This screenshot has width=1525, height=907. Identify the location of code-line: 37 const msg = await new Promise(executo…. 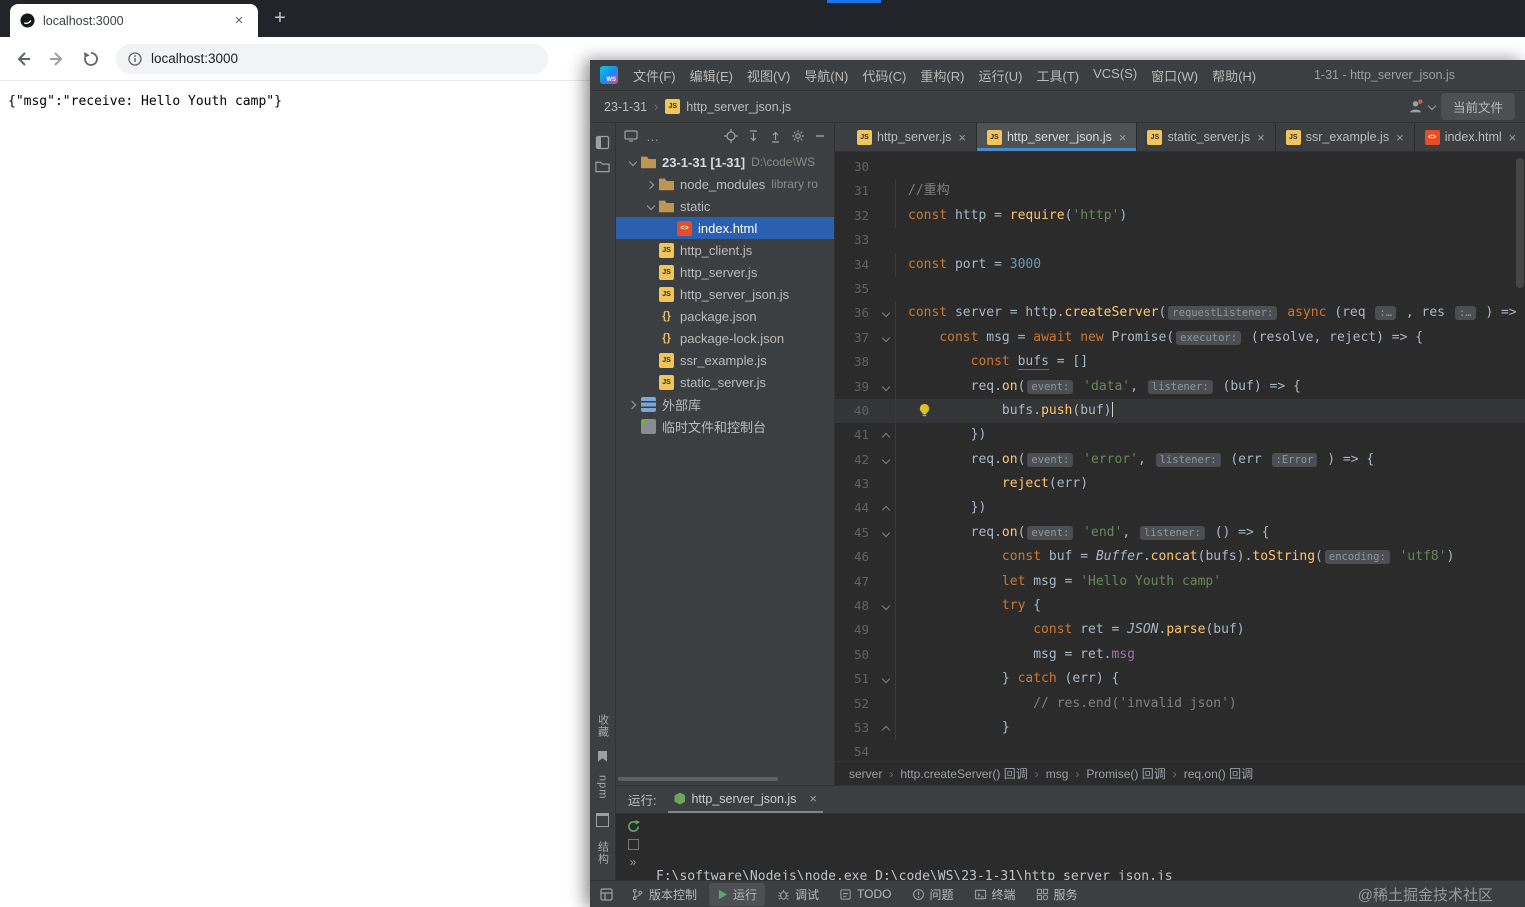
(1180, 338).